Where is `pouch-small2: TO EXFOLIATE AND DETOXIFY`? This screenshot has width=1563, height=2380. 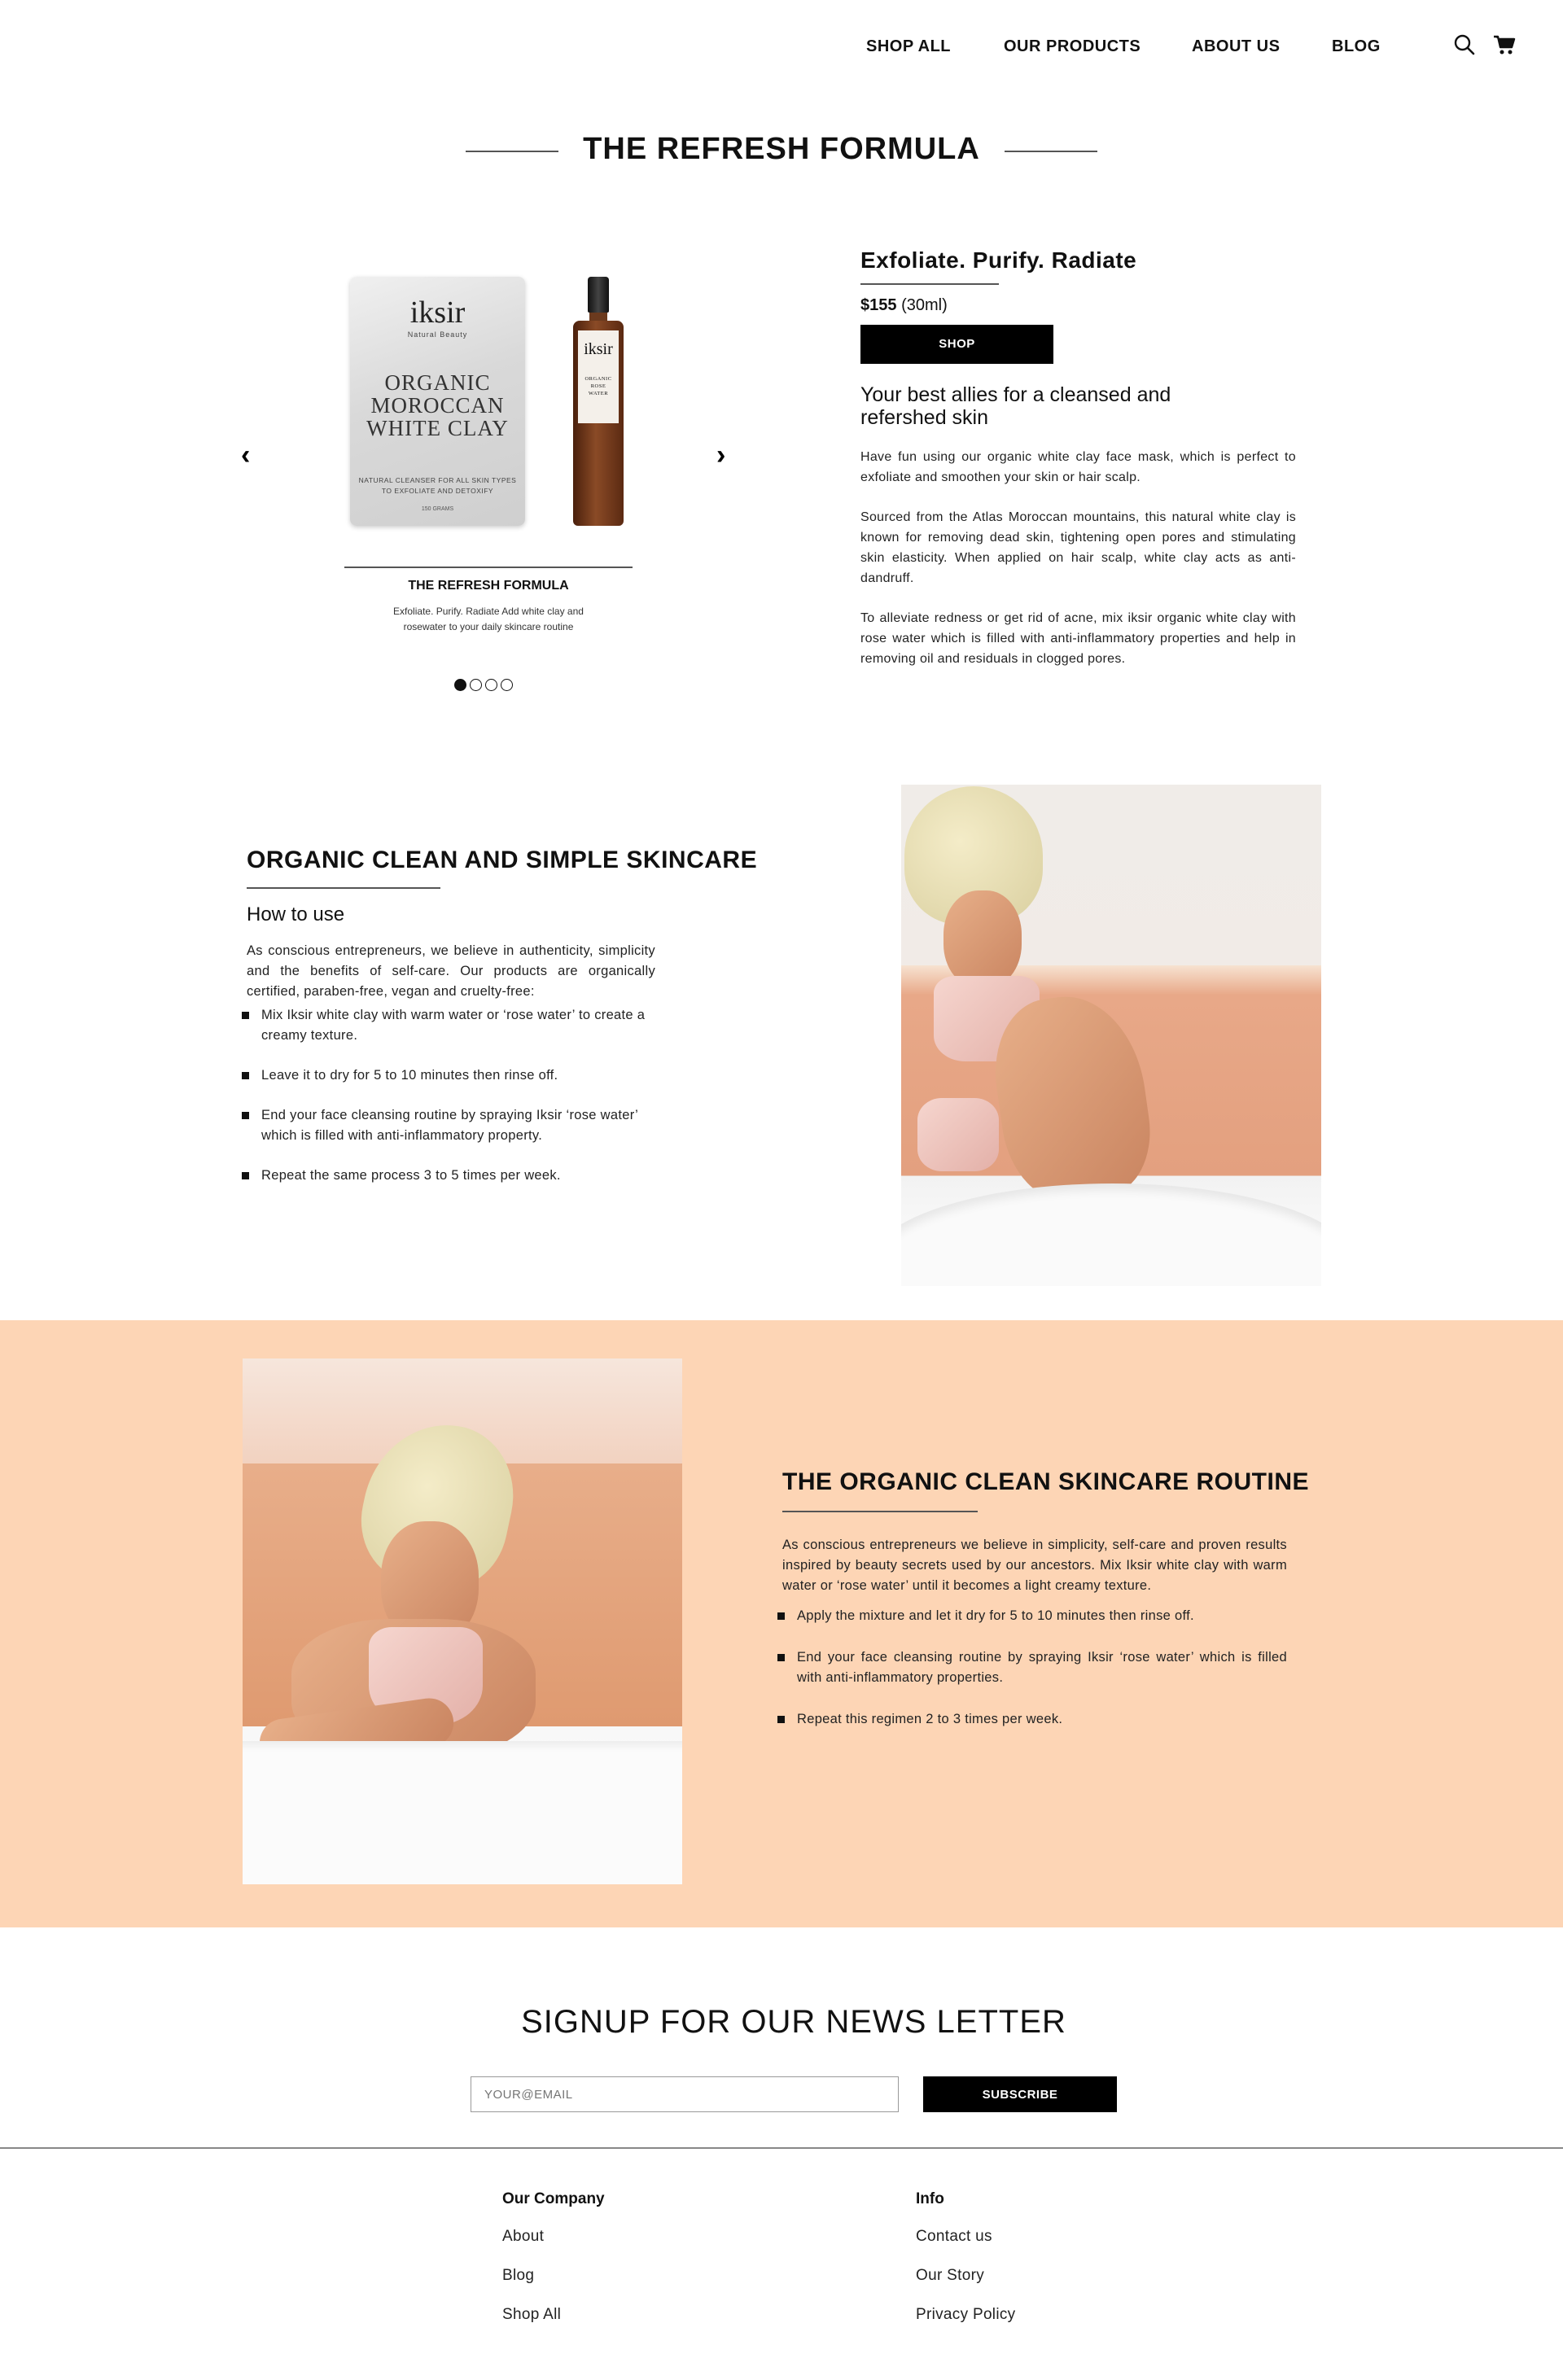
pouch-small2: TO EXFOLIATE AND DETOXIFY is located at coordinates (437, 491).